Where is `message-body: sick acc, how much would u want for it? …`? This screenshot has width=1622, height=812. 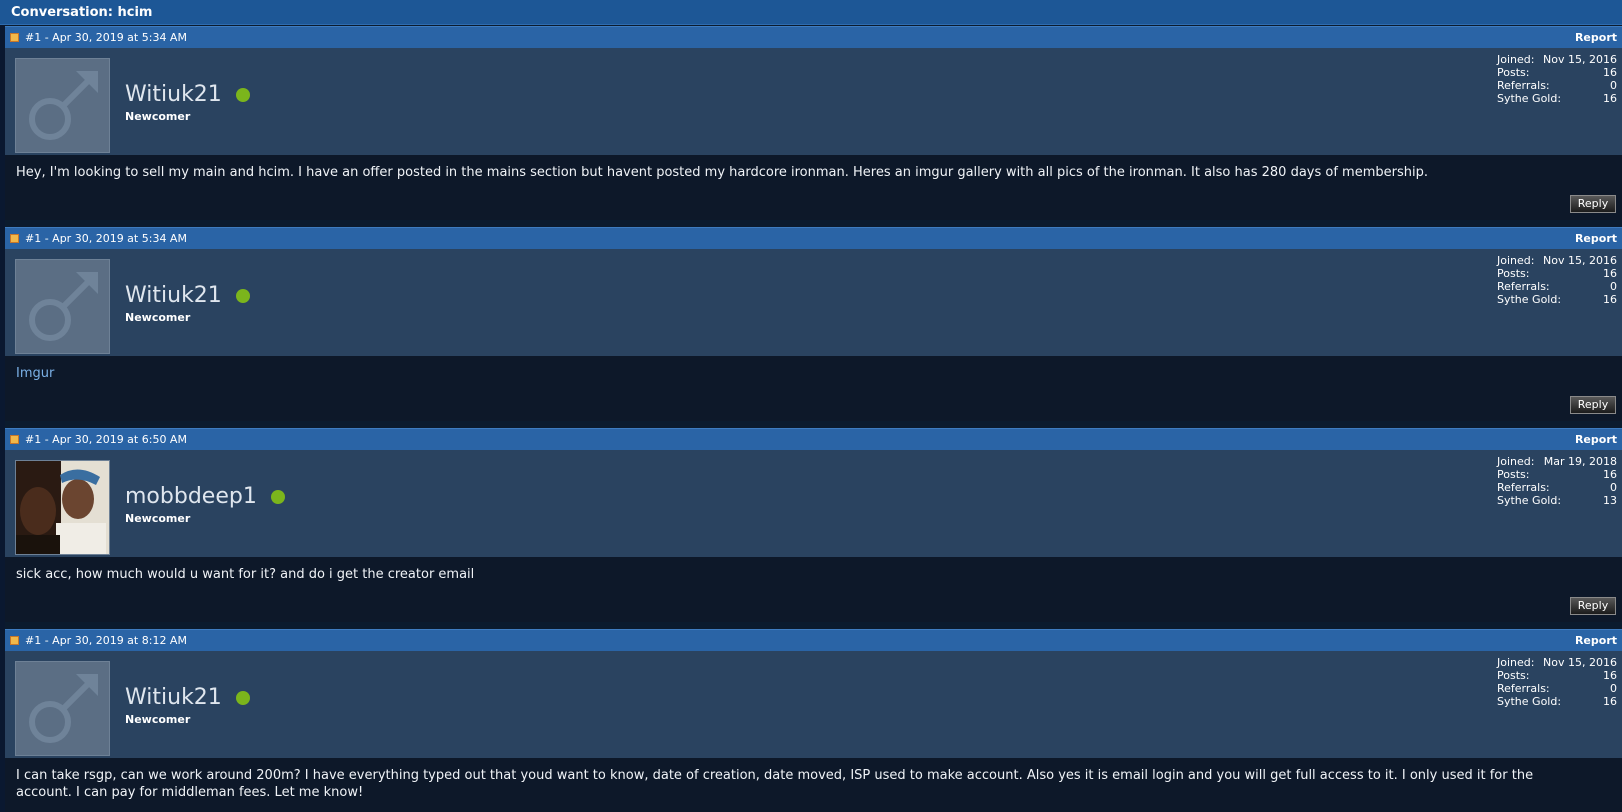 message-body: sick acc, how much would u want for it? … is located at coordinates (813, 589).